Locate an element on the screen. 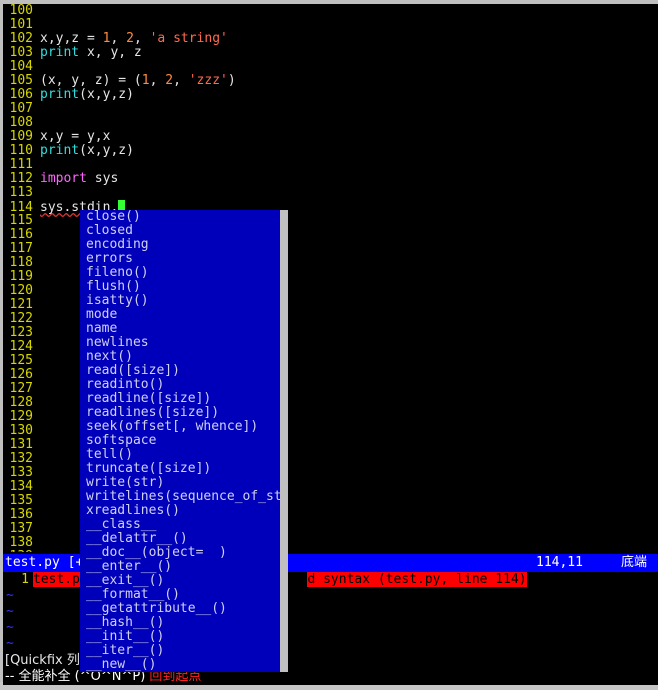 The width and height of the screenshot is (658, 690). completion-item: writelines(sequence_of_strings) is located at coordinates (184, 497).